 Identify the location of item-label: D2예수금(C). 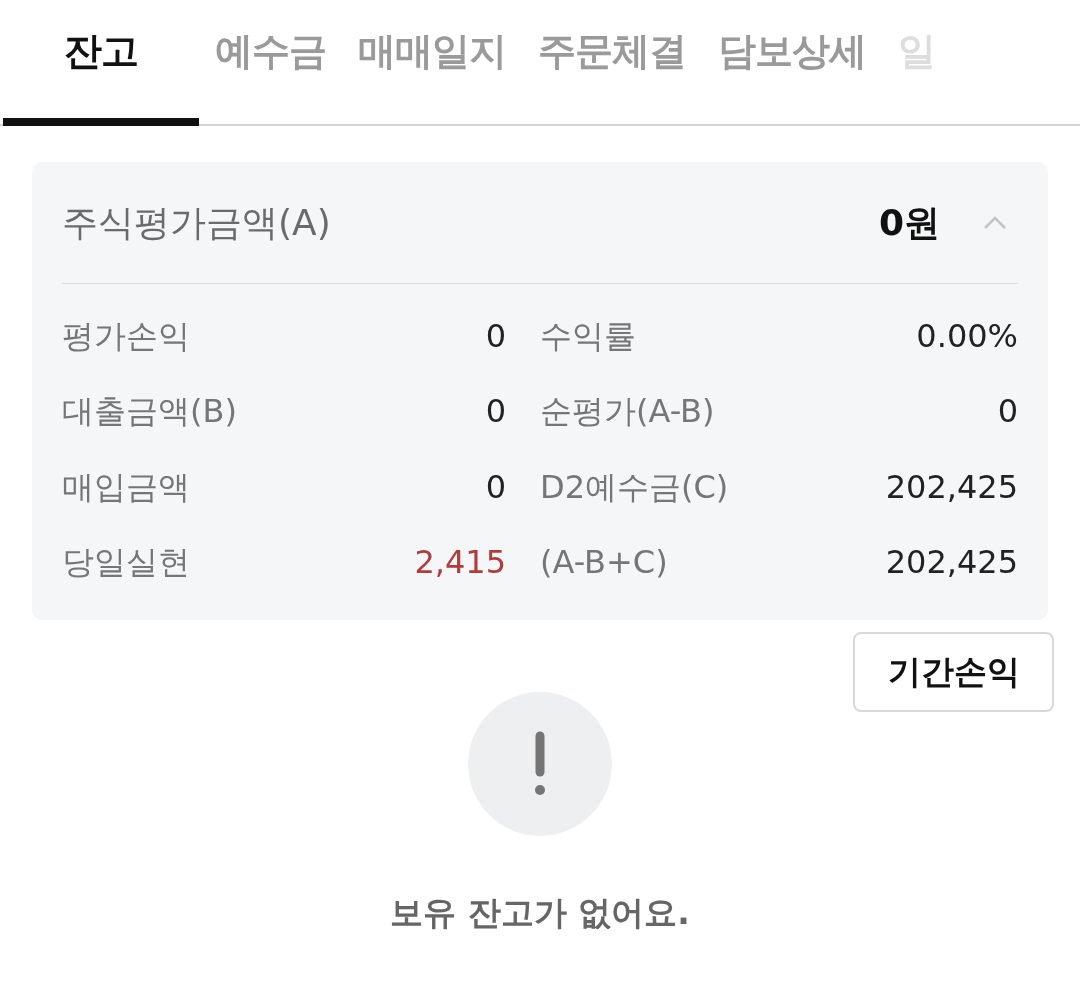
(634, 487).